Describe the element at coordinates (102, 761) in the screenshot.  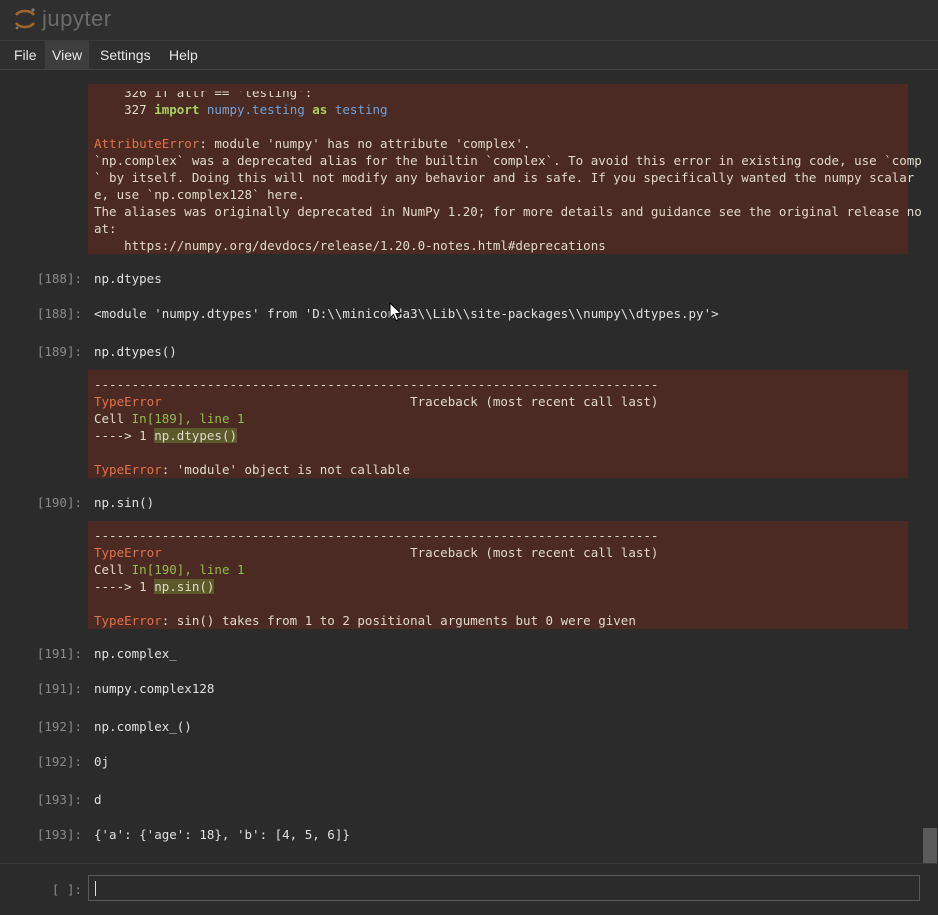
I see `cell-output: 0j` at that location.